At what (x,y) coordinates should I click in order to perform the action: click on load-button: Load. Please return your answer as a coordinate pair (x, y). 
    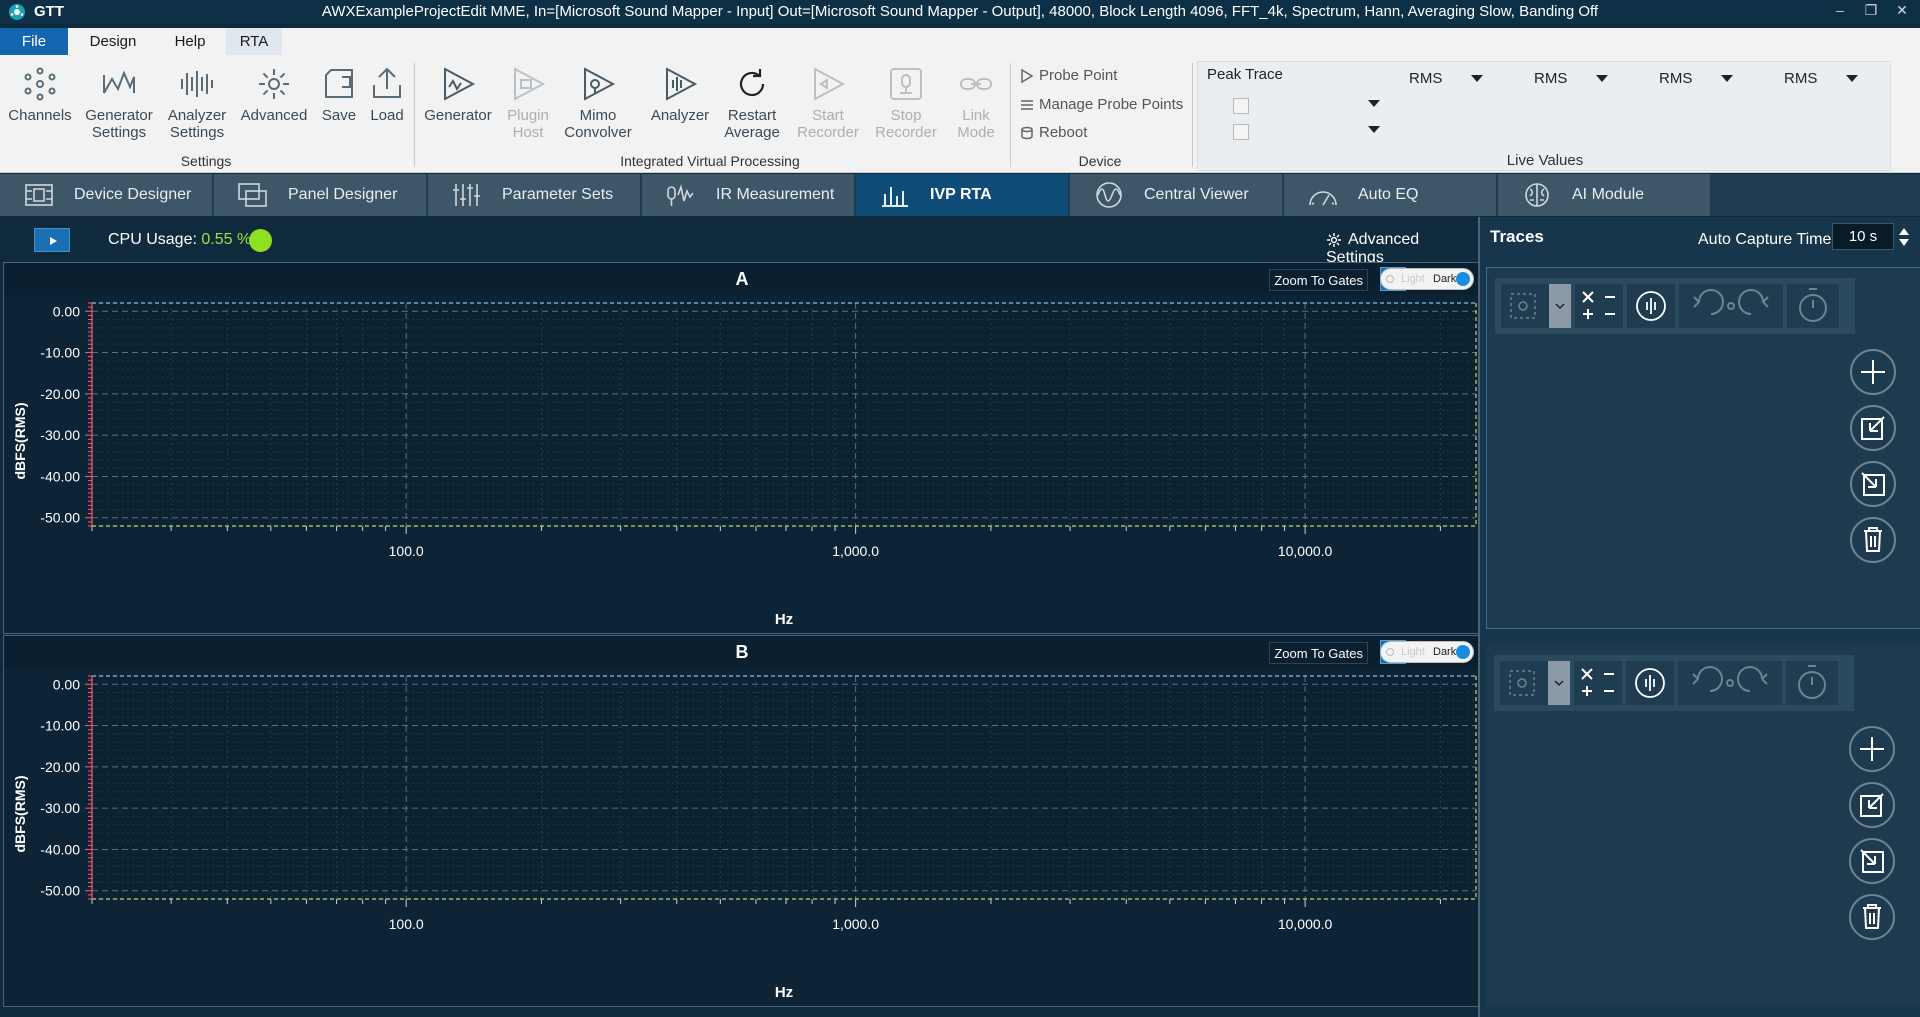
    Looking at the image, I should click on (387, 94).